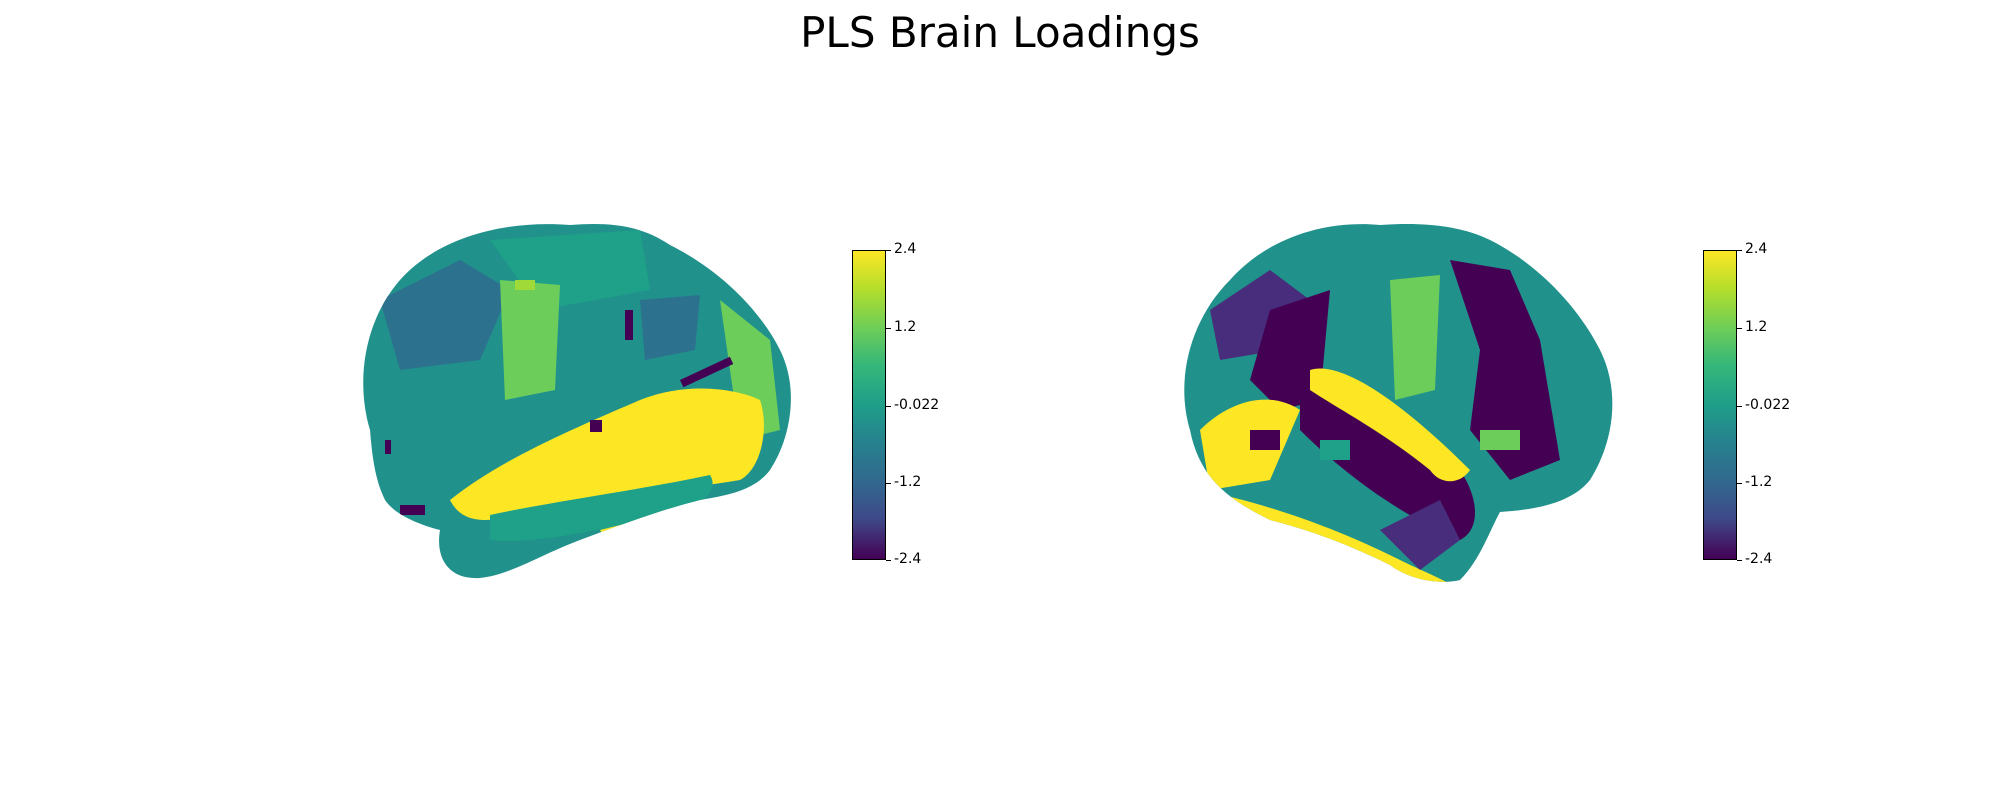  I want to click on colorbar-left, so click(869, 405).